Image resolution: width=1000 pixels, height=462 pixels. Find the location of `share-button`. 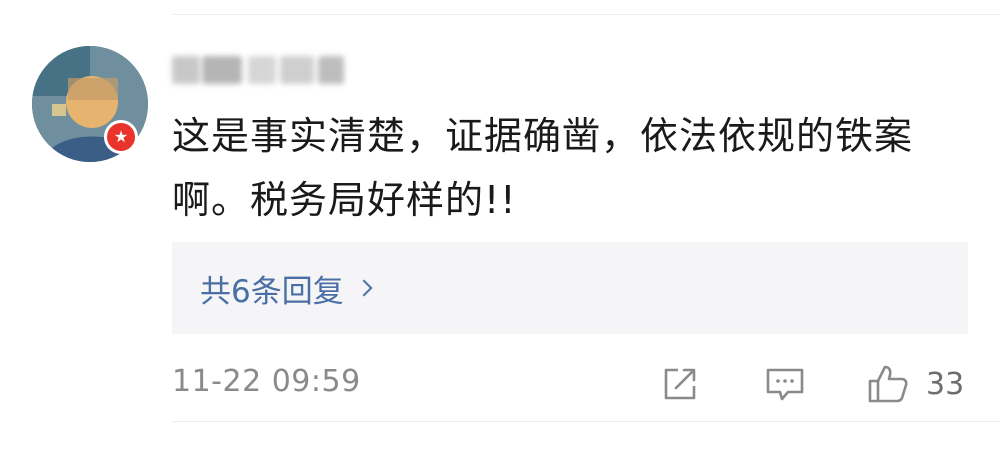

share-button is located at coordinates (680, 384).